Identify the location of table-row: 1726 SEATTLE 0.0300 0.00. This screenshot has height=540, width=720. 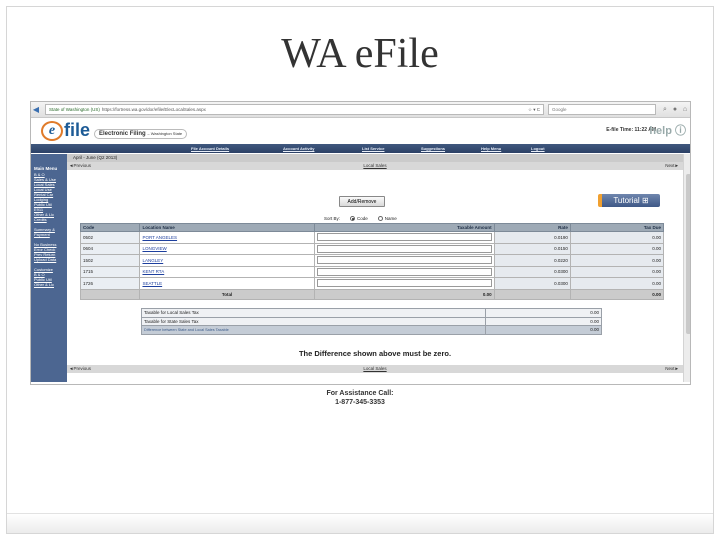
(372, 283).